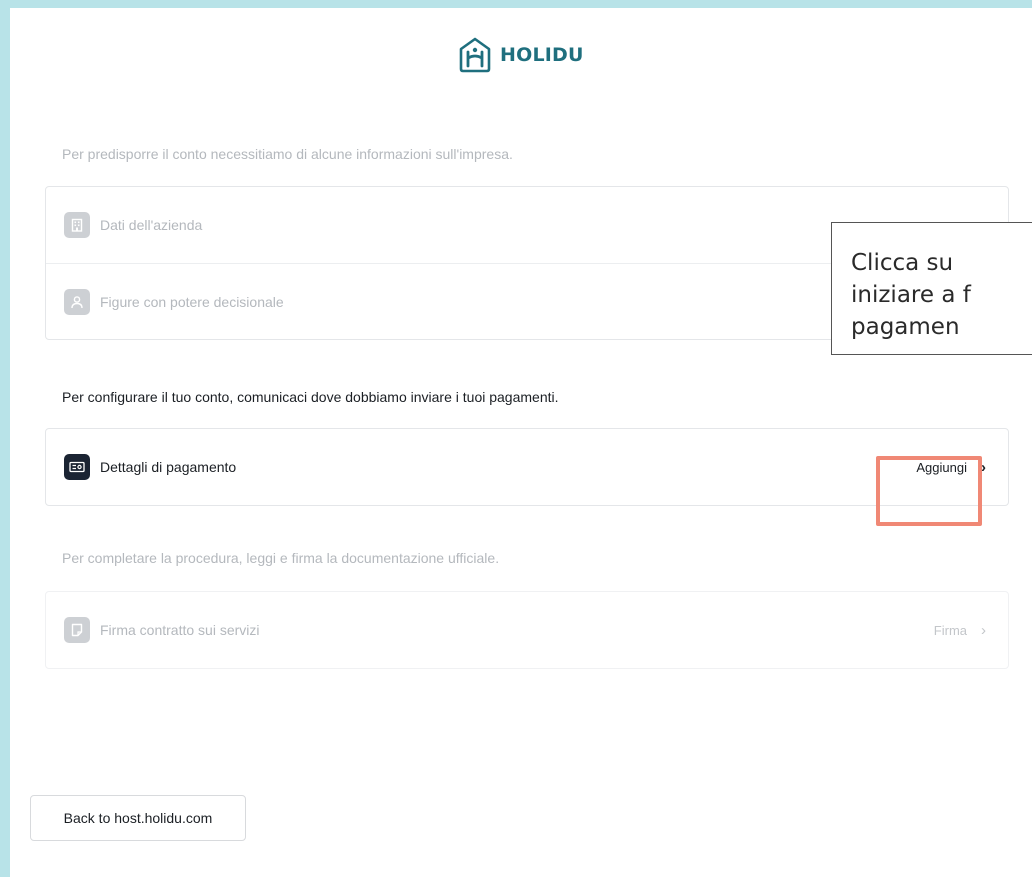  I want to click on guide-tooltip: Clicca su iniziare a f pagamen, so click(931, 288).